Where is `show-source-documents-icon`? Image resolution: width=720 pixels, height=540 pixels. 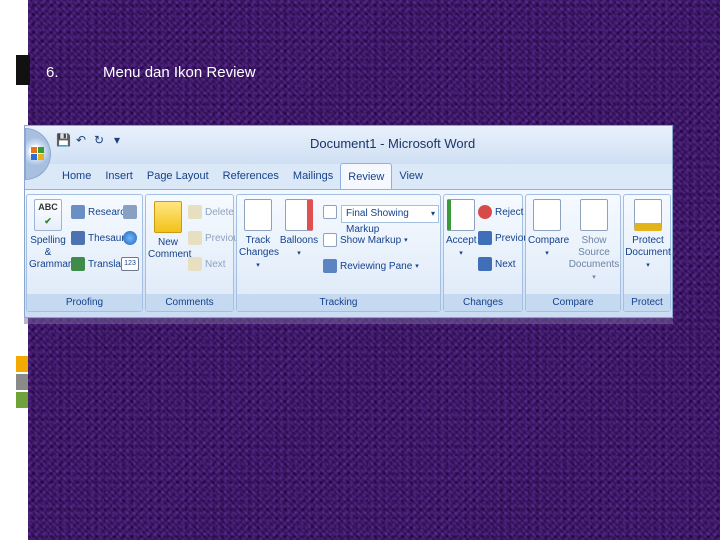 show-source-documents-icon is located at coordinates (594, 215).